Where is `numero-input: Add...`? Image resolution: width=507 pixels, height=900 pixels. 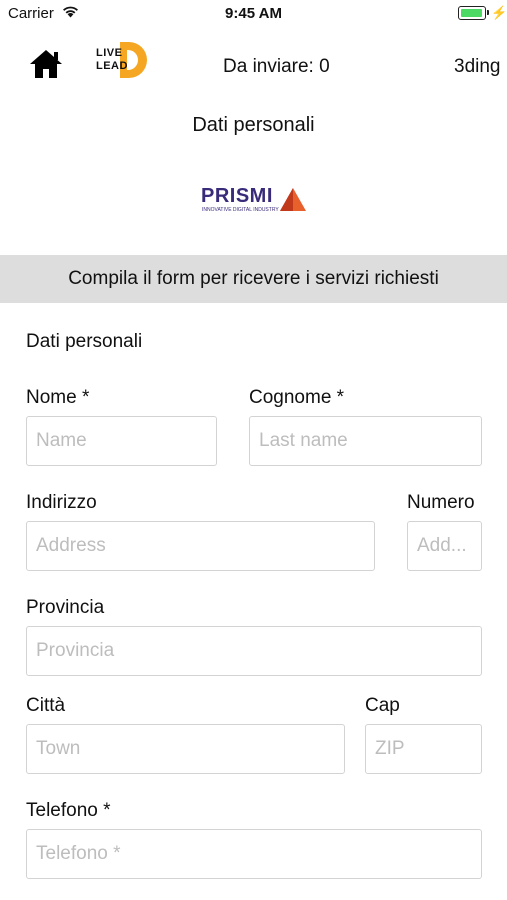 numero-input: Add... is located at coordinates (444, 546).